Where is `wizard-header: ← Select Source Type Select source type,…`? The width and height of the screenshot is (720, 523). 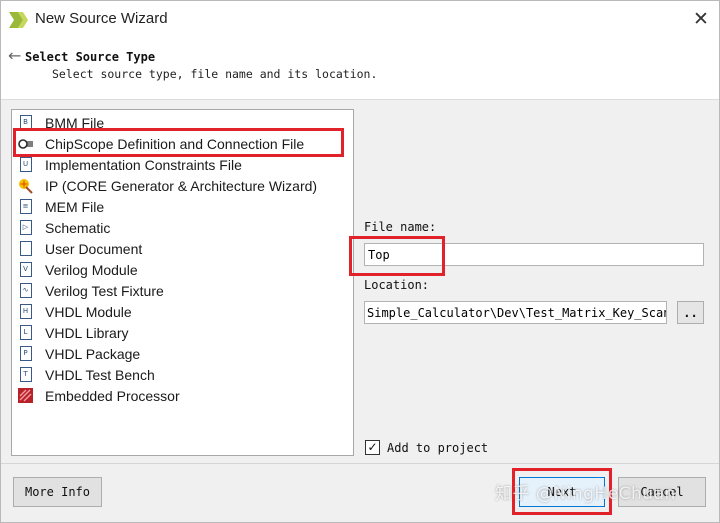 wizard-header: ← Select Source Type Select source type,… is located at coordinates (360, 69).